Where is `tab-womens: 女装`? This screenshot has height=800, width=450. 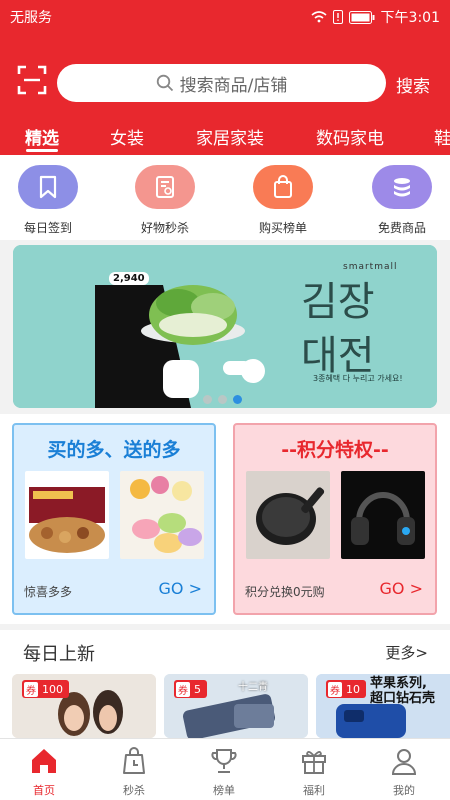 tab-womens: 女装 is located at coordinates (127, 136).